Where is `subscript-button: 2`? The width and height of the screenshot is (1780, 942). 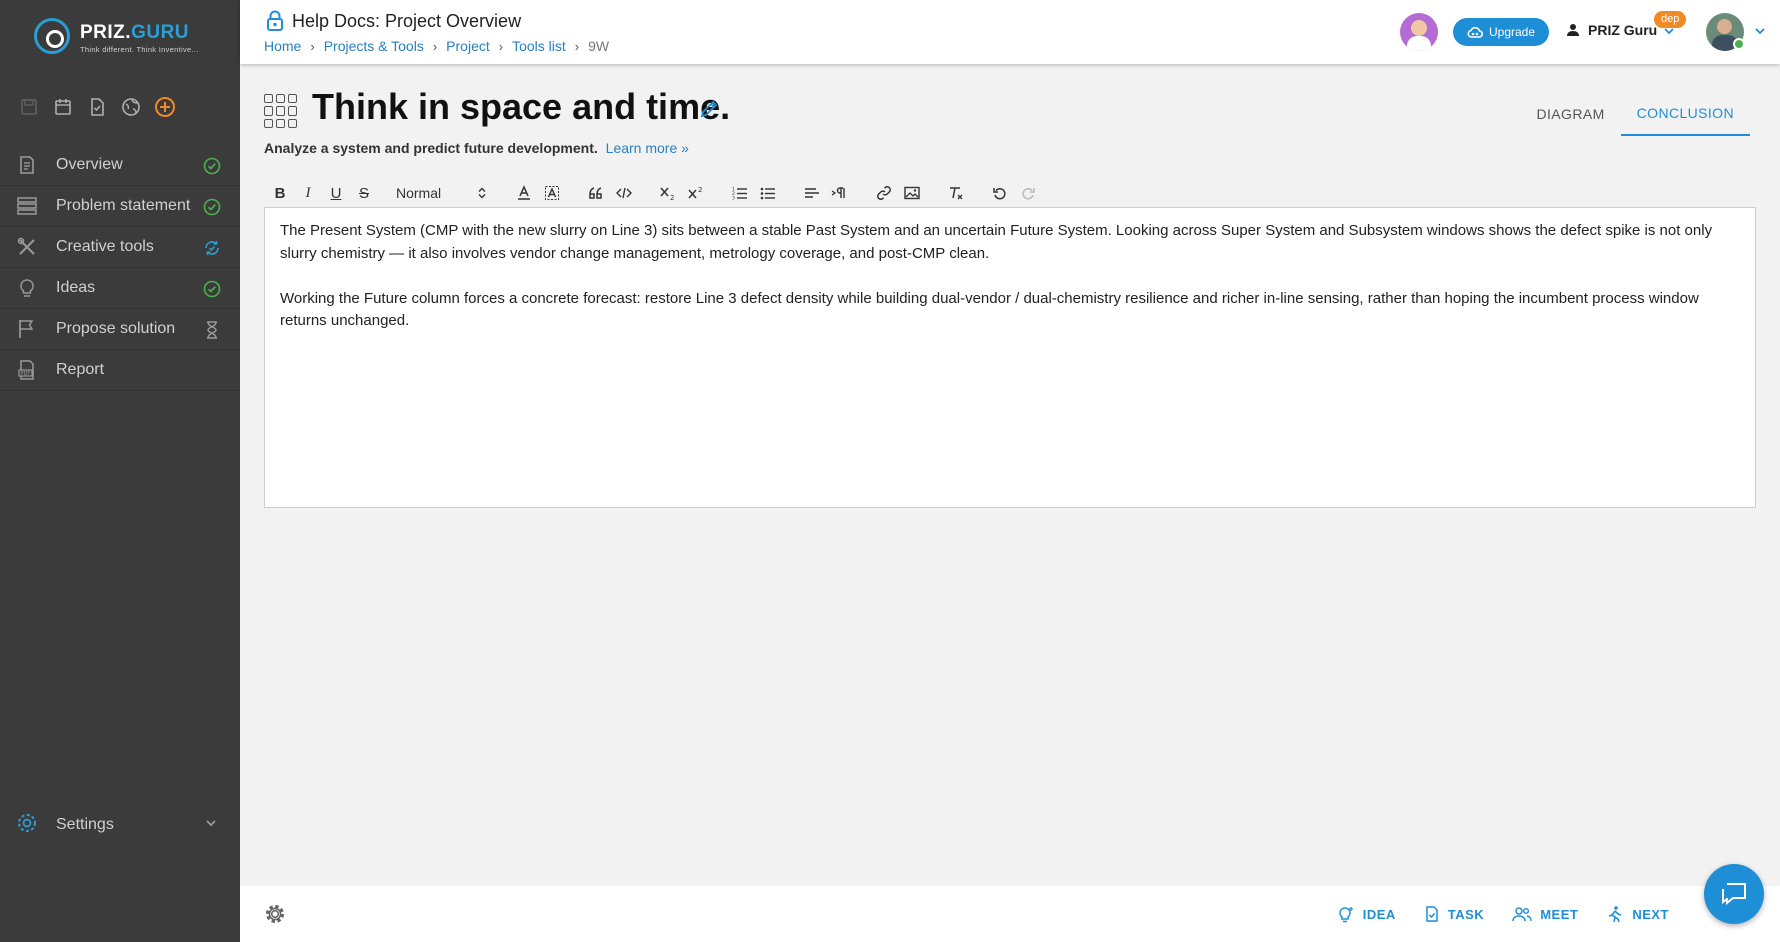 subscript-button: 2 is located at coordinates (668, 193).